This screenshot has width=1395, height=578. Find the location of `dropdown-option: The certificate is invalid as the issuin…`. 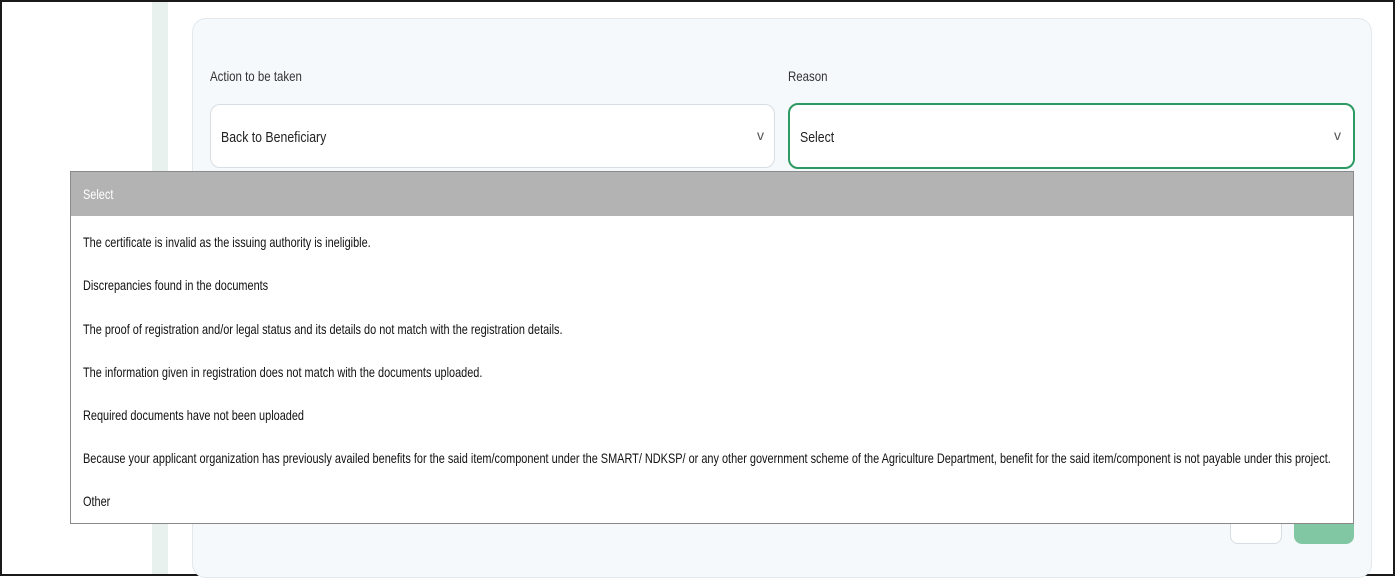

dropdown-option: The certificate is invalid as the issuin… is located at coordinates (712, 242).